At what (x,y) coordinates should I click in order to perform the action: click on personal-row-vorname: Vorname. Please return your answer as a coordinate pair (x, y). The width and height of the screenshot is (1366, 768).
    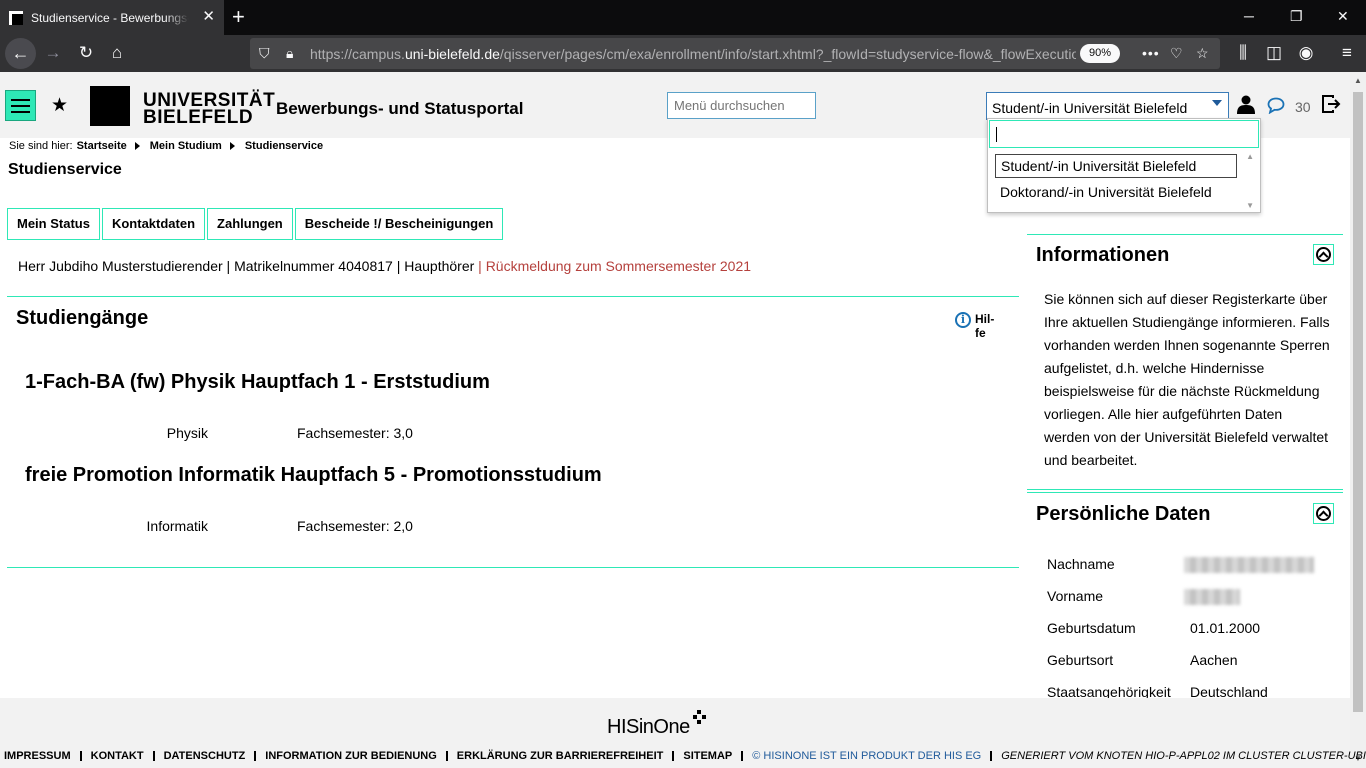
    Looking at the image, I should click on (1192, 598).